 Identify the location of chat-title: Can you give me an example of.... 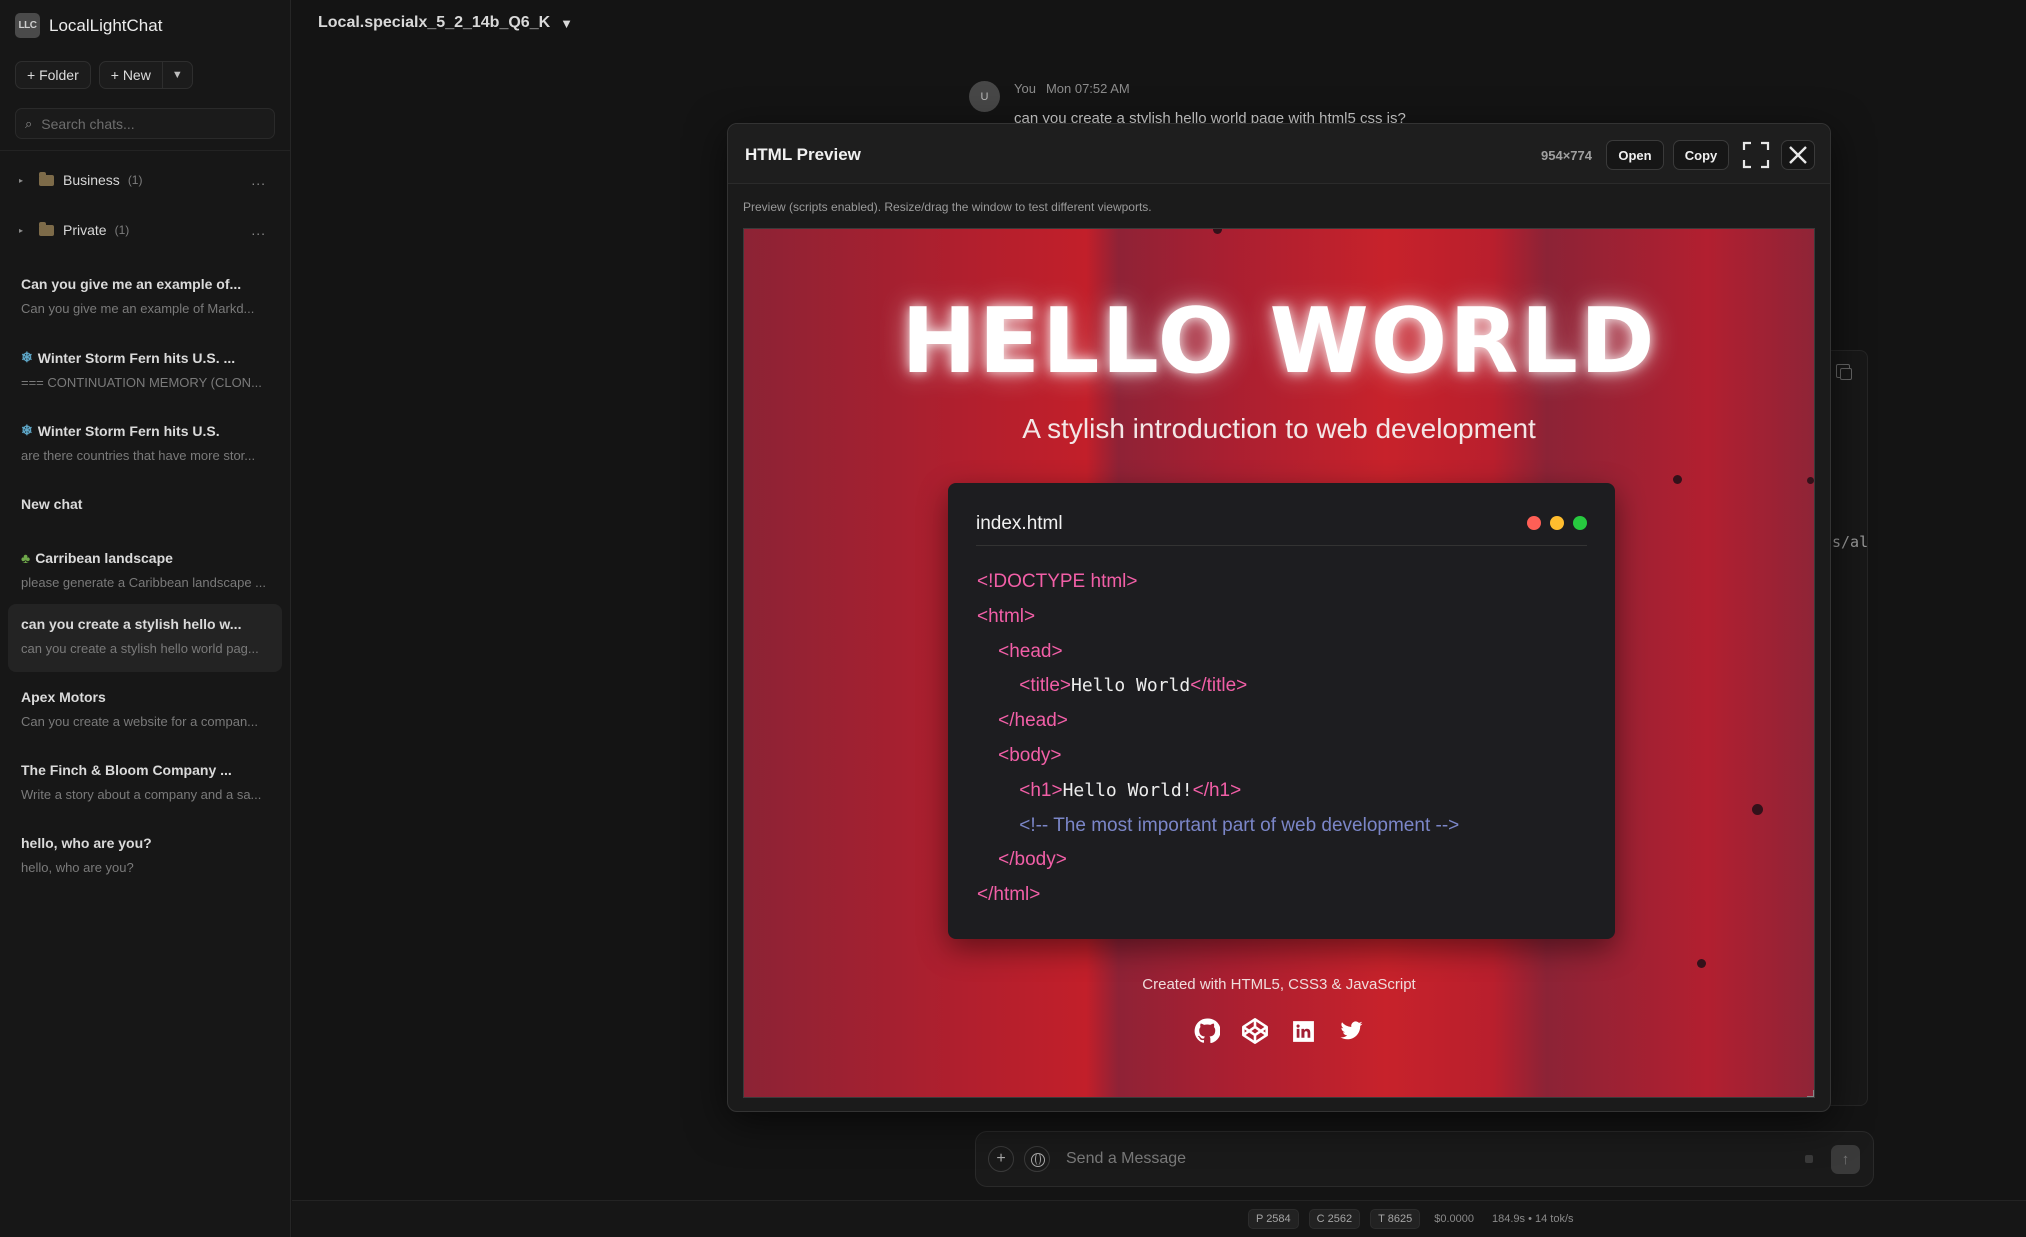
(131, 284).